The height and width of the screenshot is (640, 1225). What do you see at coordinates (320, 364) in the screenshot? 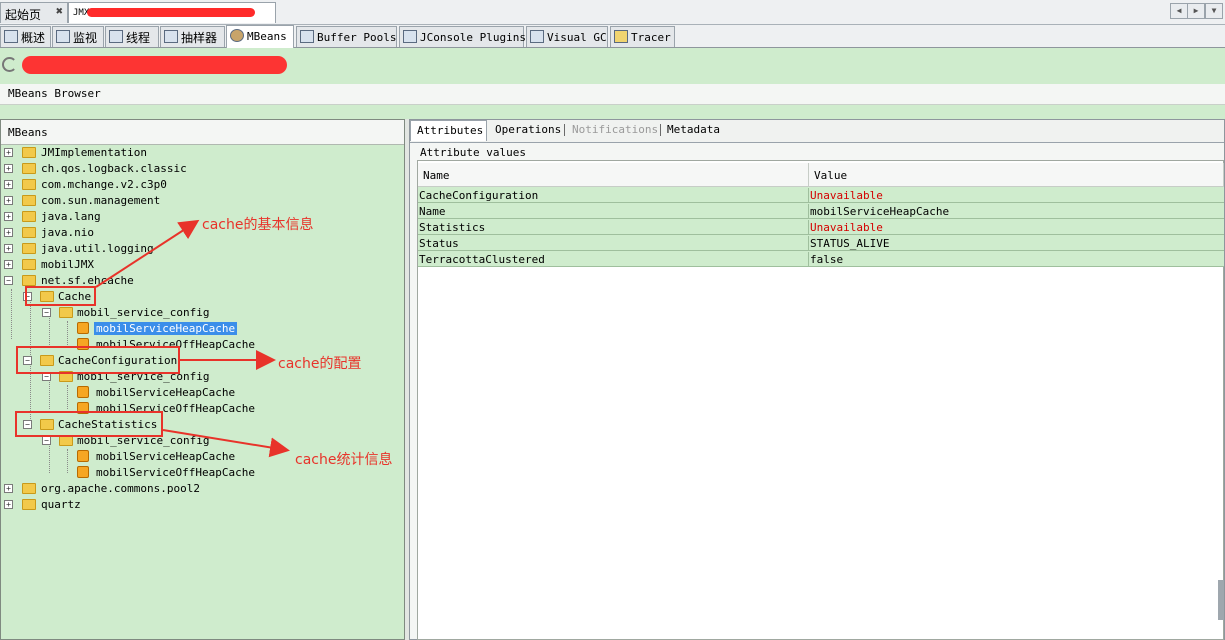
I see `annotation-cache-config: cache的配置` at bounding box center [320, 364].